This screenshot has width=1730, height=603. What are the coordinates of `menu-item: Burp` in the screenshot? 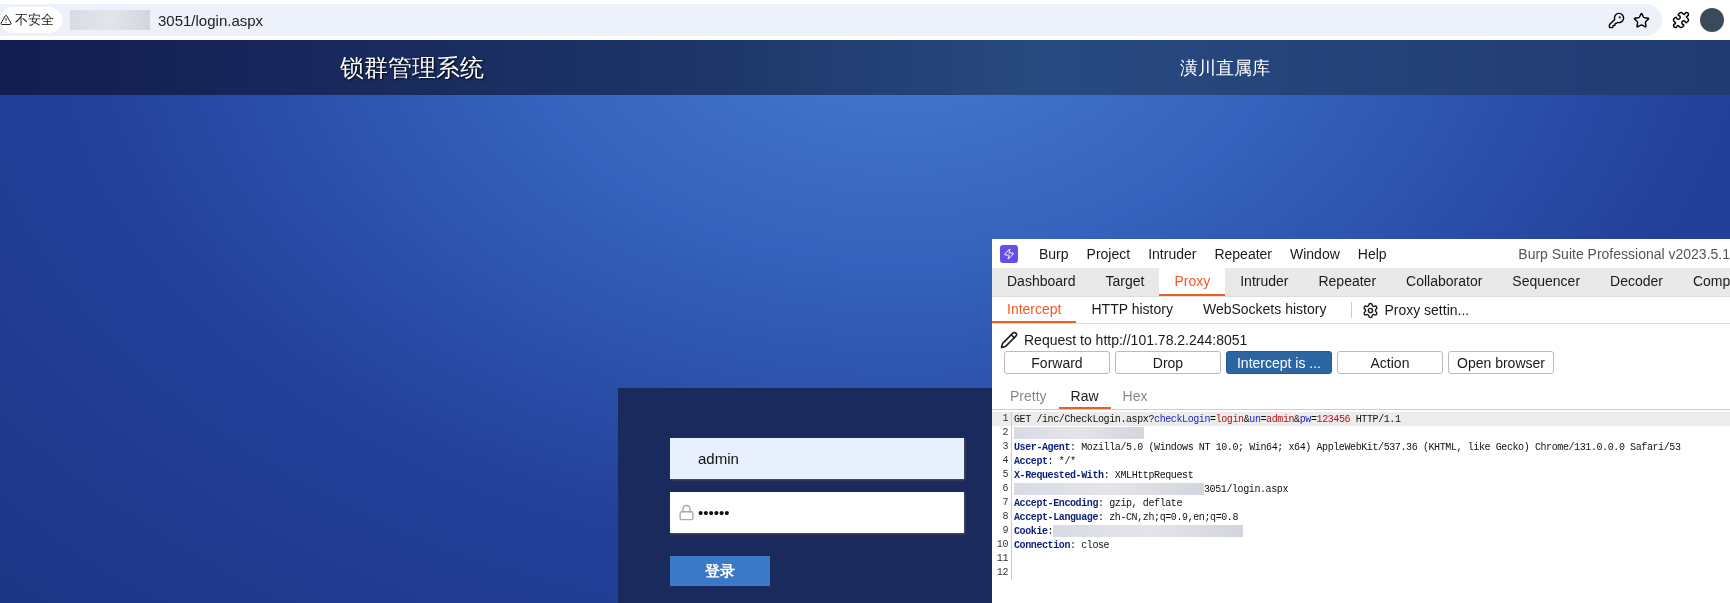 It's located at (1054, 253).